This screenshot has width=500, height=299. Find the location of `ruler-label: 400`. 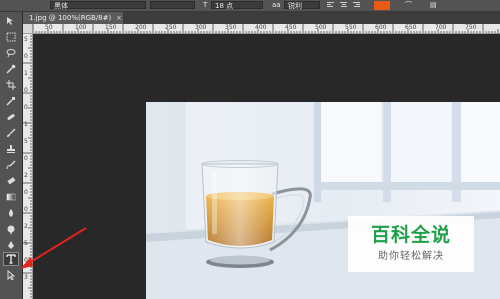

ruler-label: 400 is located at coordinates (261, 27).